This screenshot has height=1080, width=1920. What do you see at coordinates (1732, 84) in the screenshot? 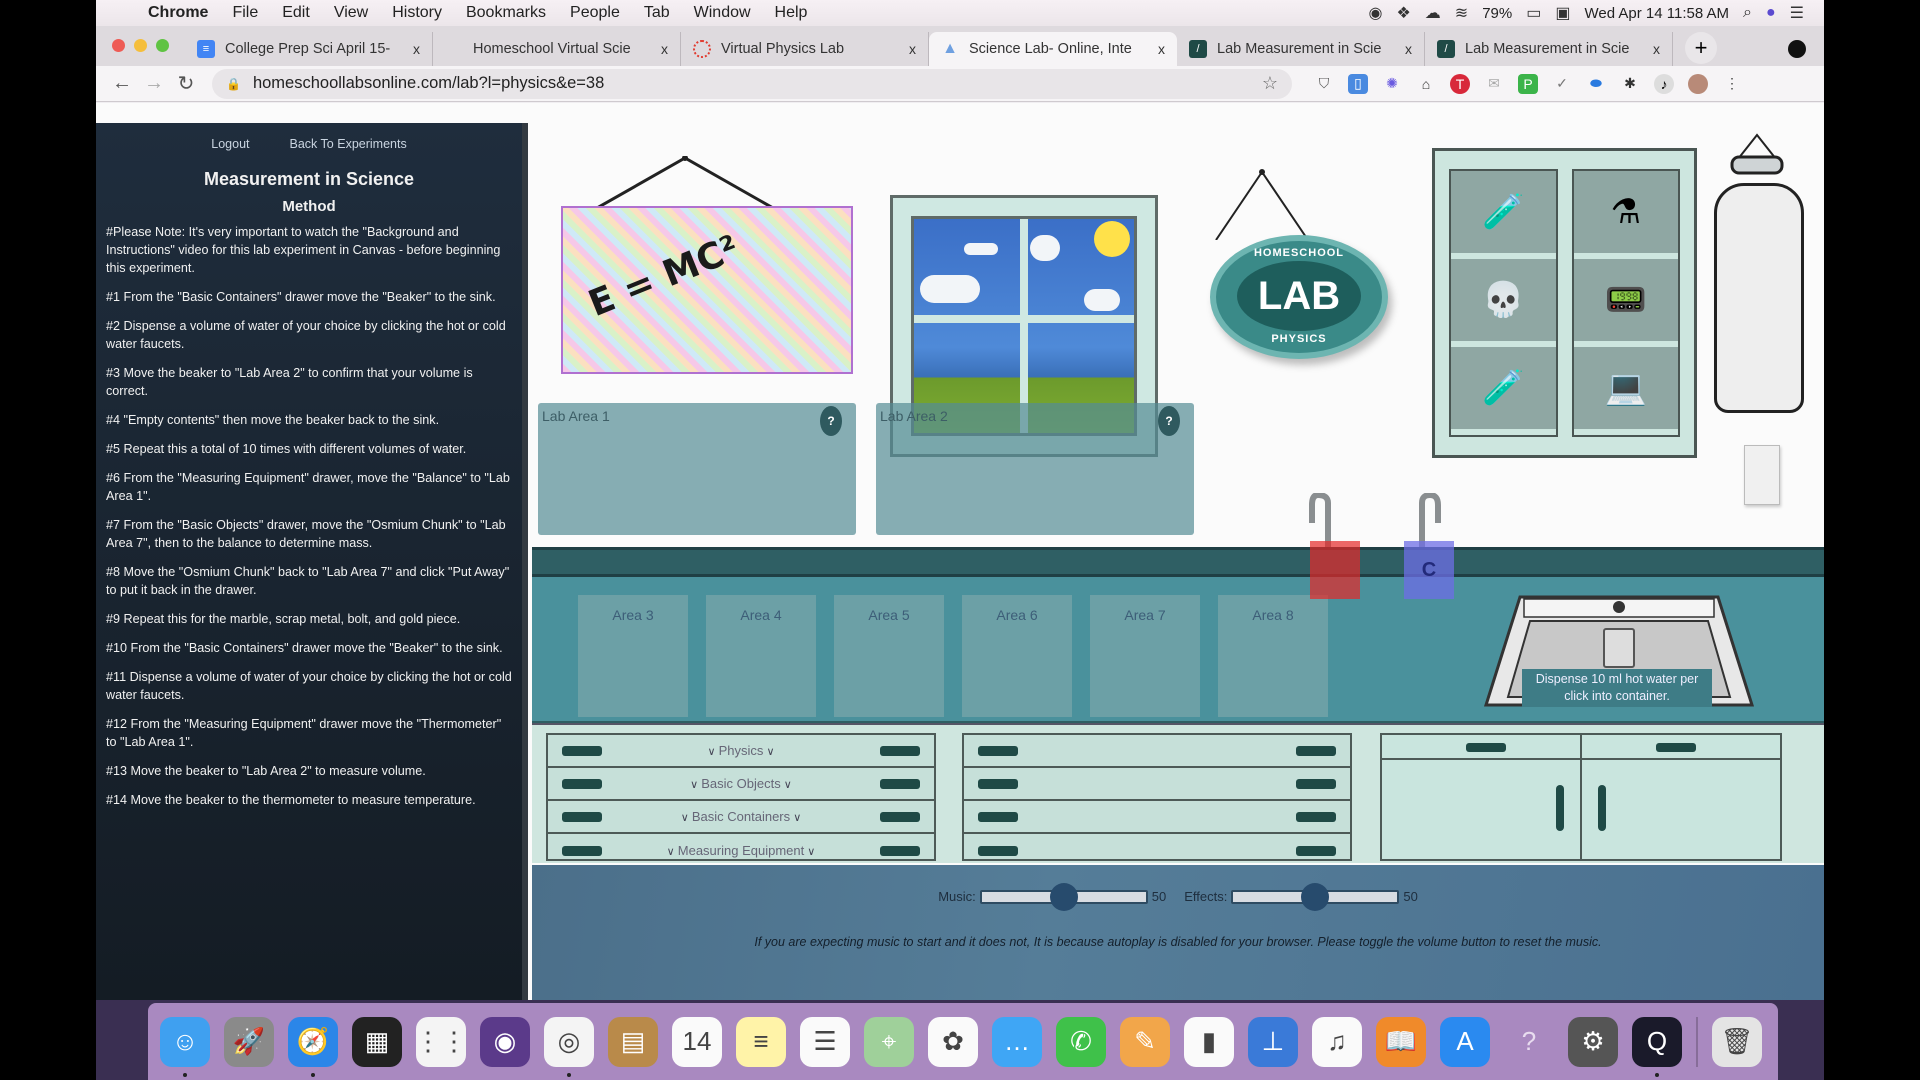
I see `menu-dots-icon: ⋮` at bounding box center [1732, 84].